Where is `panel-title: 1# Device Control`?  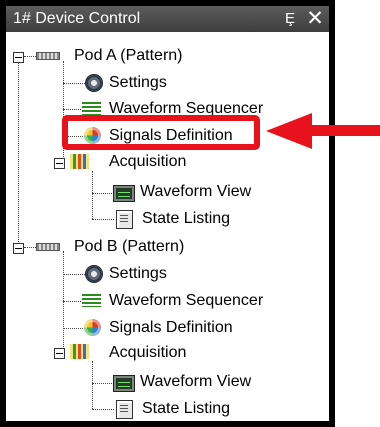 panel-title: 1# Device Control is located at coordinates (77, 18).